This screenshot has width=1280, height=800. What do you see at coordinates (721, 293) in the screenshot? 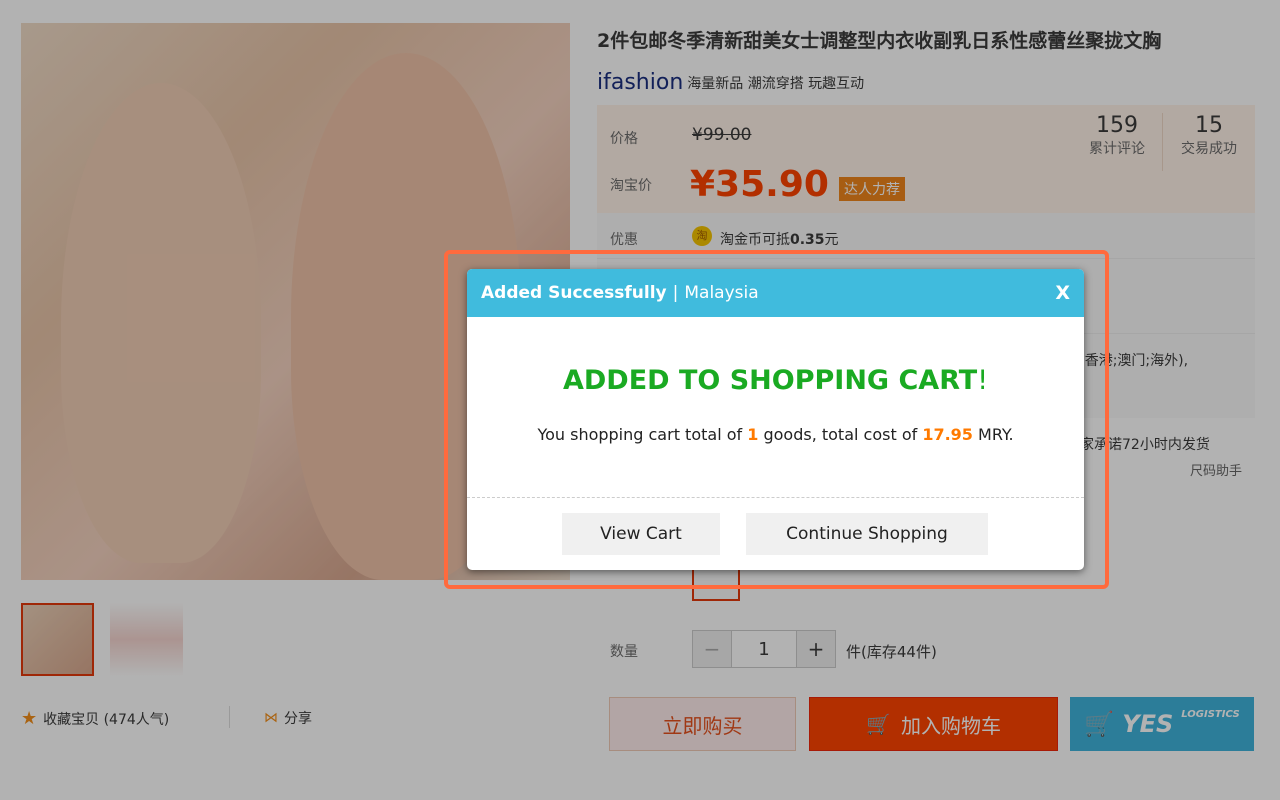
I see `dialog-region: Malaysia` at bounding box center [721, 293].